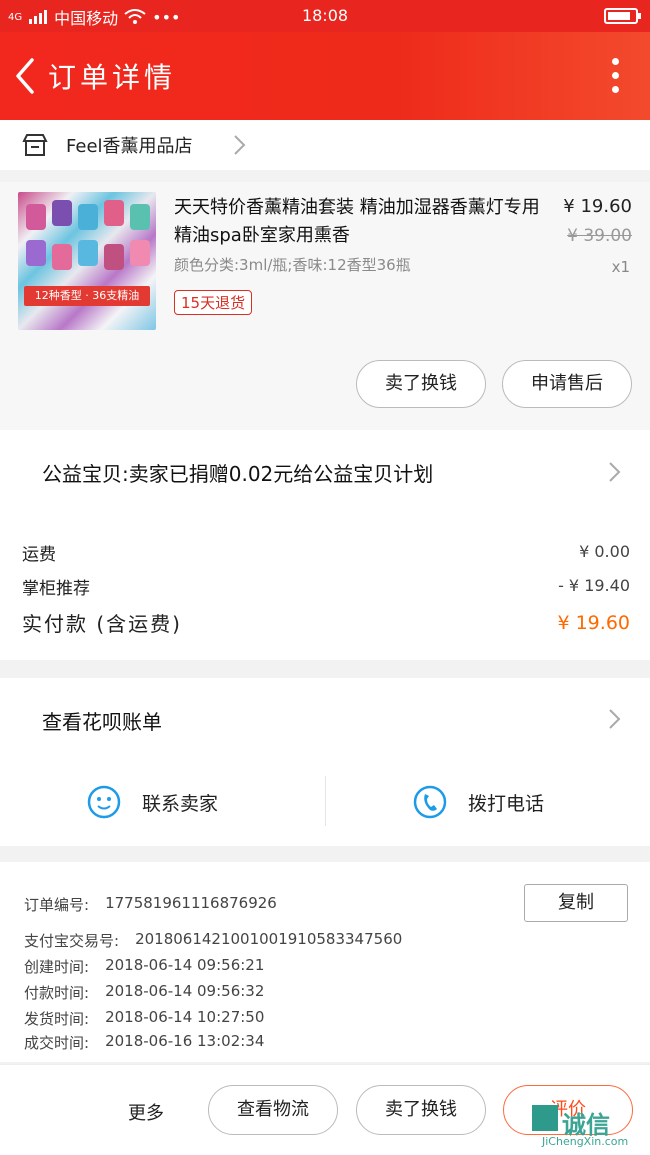  I want to click on watermark: 诚信 JiChengXin.com, so click(588, 1129).